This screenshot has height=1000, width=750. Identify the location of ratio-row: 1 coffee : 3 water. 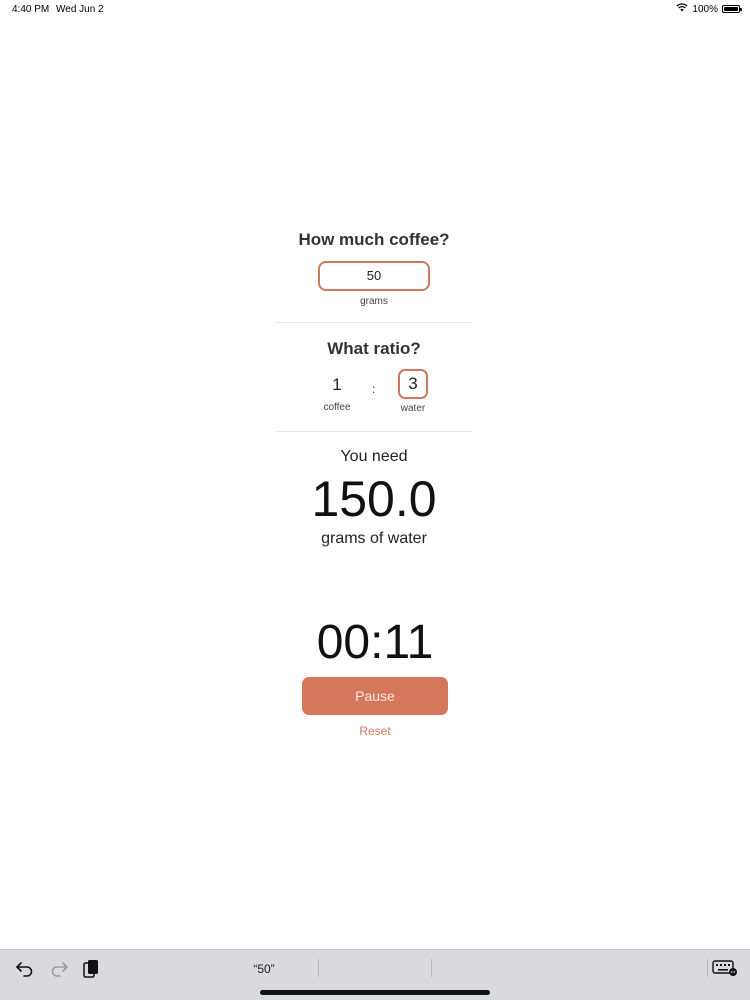
(374, 394).